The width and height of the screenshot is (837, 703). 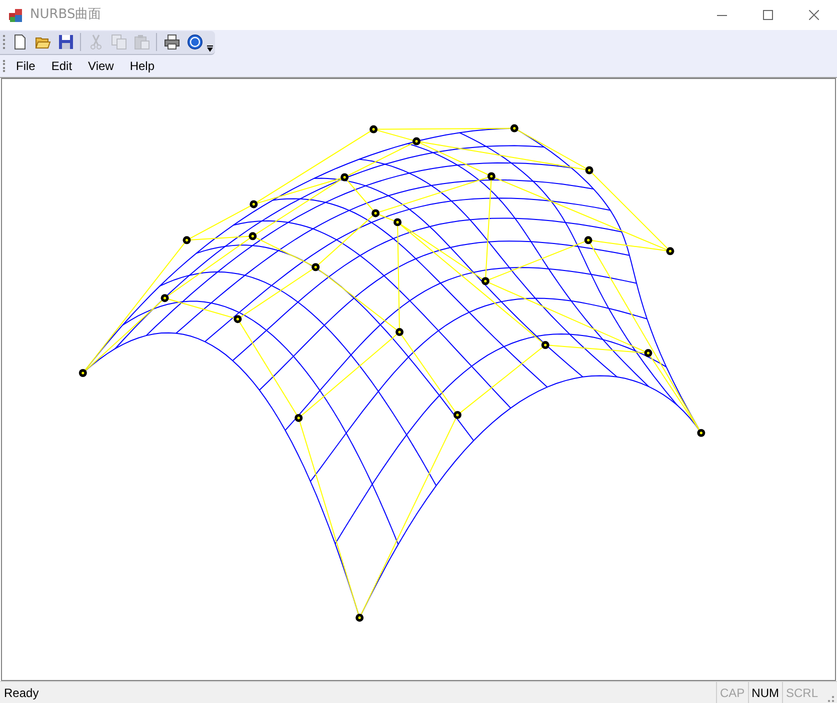 What do you see at coordinates (66, 15) in the screenshot?
I see `window-title: NURBS曲面` at bounding box center [66, 15].